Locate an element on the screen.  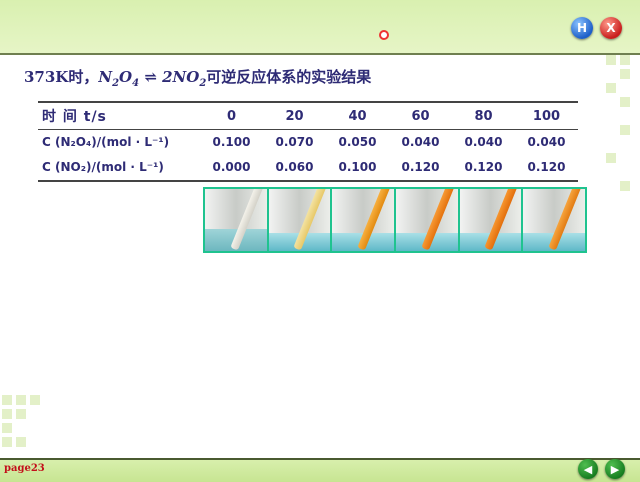
footer-bar: page23 ◀ ▶ is located at coordinates (320, 470).